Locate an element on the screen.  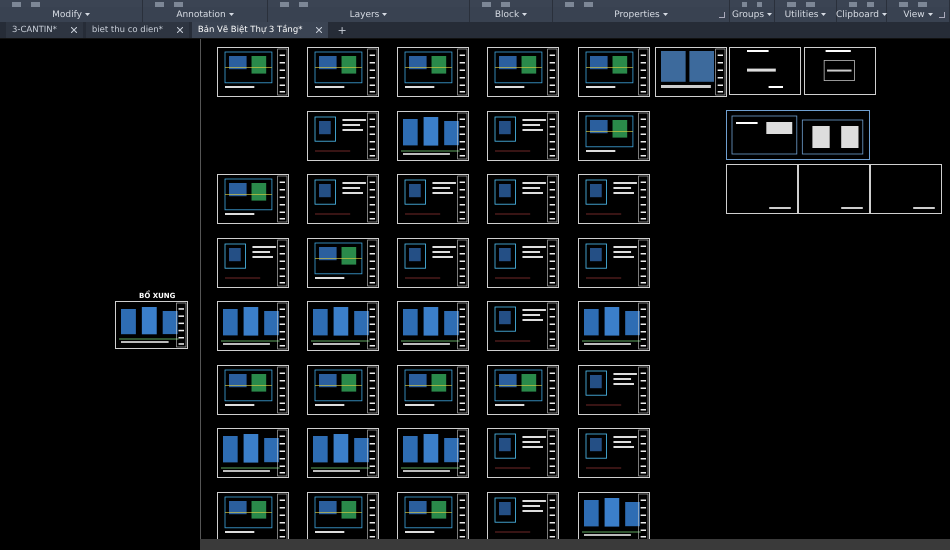
ribbon-tool-icon is located at coordinates (870, 4).